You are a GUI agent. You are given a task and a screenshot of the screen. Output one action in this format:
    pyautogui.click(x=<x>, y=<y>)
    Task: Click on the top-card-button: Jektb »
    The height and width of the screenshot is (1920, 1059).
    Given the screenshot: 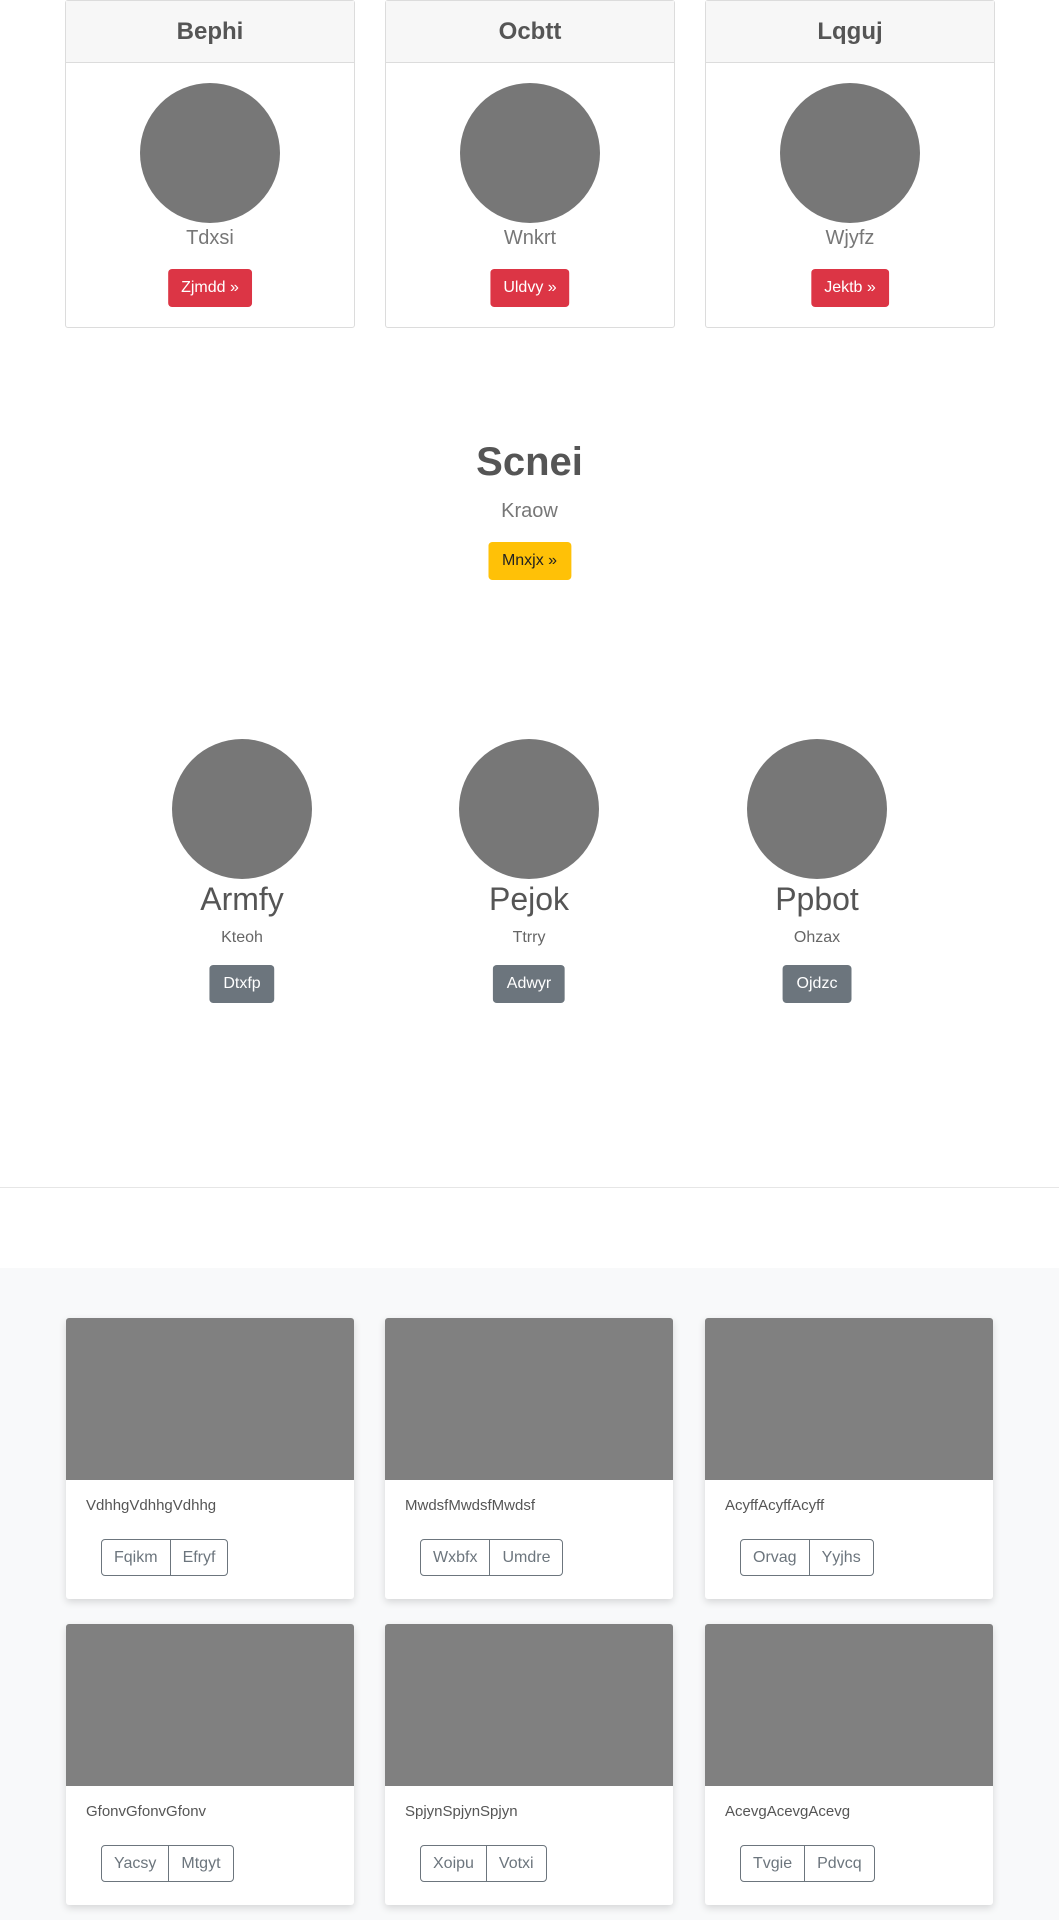 What is the action you would take?
    pyautogui.click(x=850, y=288)
    